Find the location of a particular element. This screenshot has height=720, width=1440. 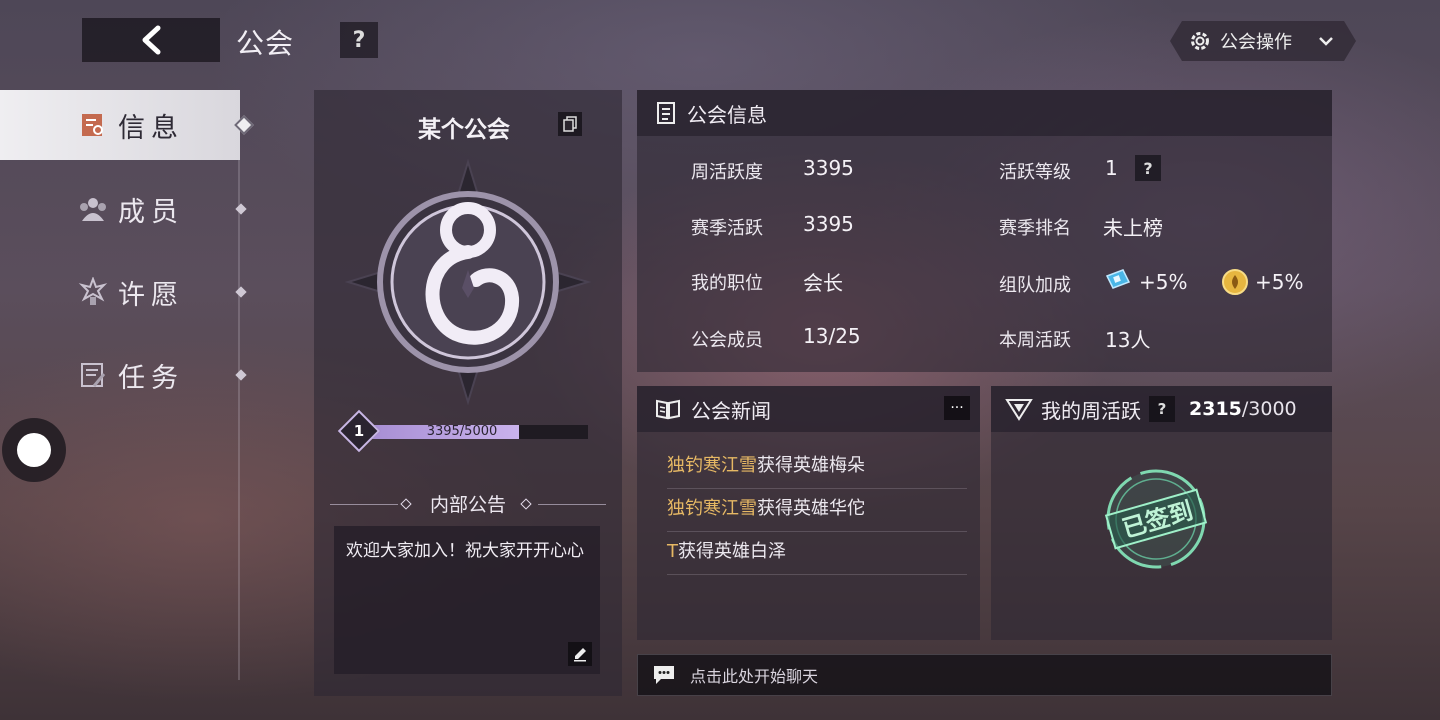

my-position-value: 会长 is located at coordinates (823, 283).